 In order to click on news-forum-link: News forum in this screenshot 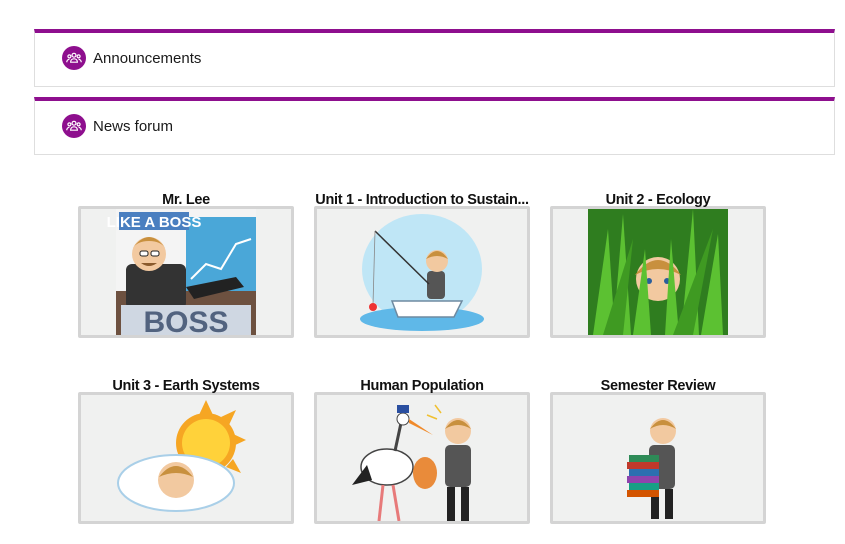, I will do `click(117, 126)`.